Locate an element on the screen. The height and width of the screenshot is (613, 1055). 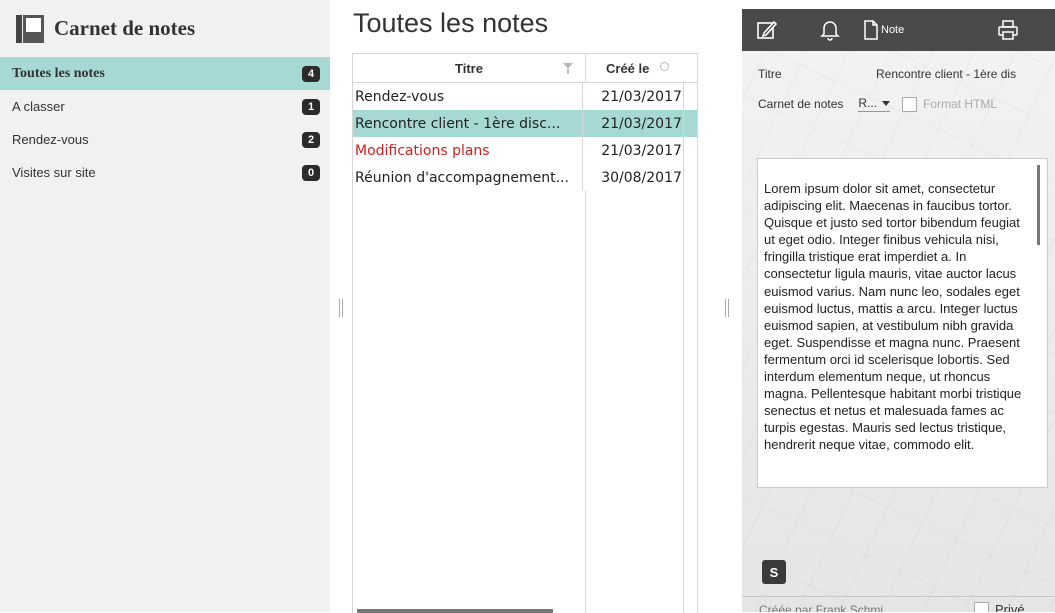
note-page-icon is located at coordinates (871, 30).